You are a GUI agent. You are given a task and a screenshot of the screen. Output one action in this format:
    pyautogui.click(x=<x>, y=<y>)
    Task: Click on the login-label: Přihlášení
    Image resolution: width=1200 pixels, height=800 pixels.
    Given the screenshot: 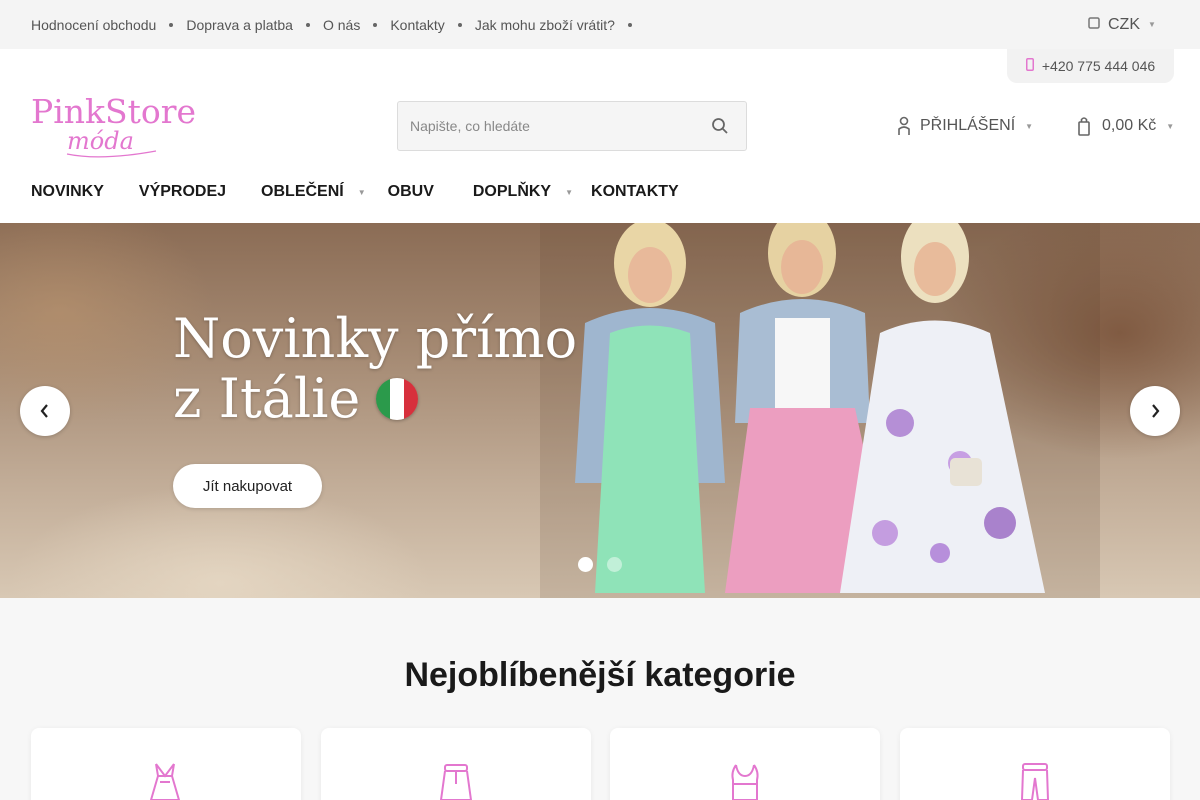 What is the action you would take?
    pyautogui.click(x=968, y=125)
    